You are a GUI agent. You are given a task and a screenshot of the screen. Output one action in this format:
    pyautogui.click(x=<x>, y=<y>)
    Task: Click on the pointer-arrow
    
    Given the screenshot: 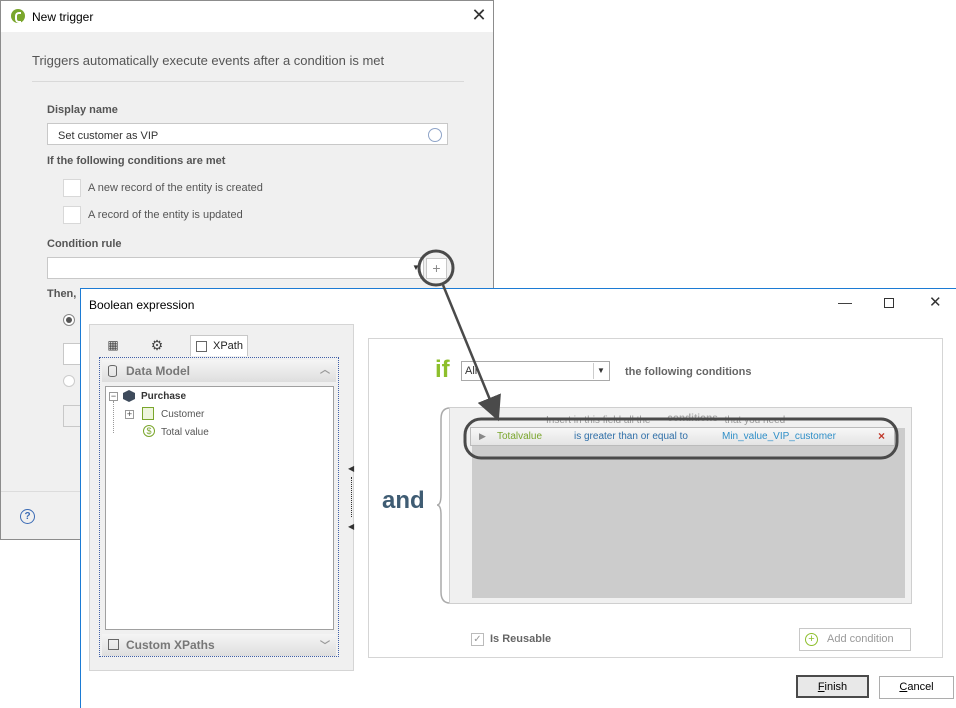 What is the action you would take?
    pyautogui.click(x=471, y=353)
    